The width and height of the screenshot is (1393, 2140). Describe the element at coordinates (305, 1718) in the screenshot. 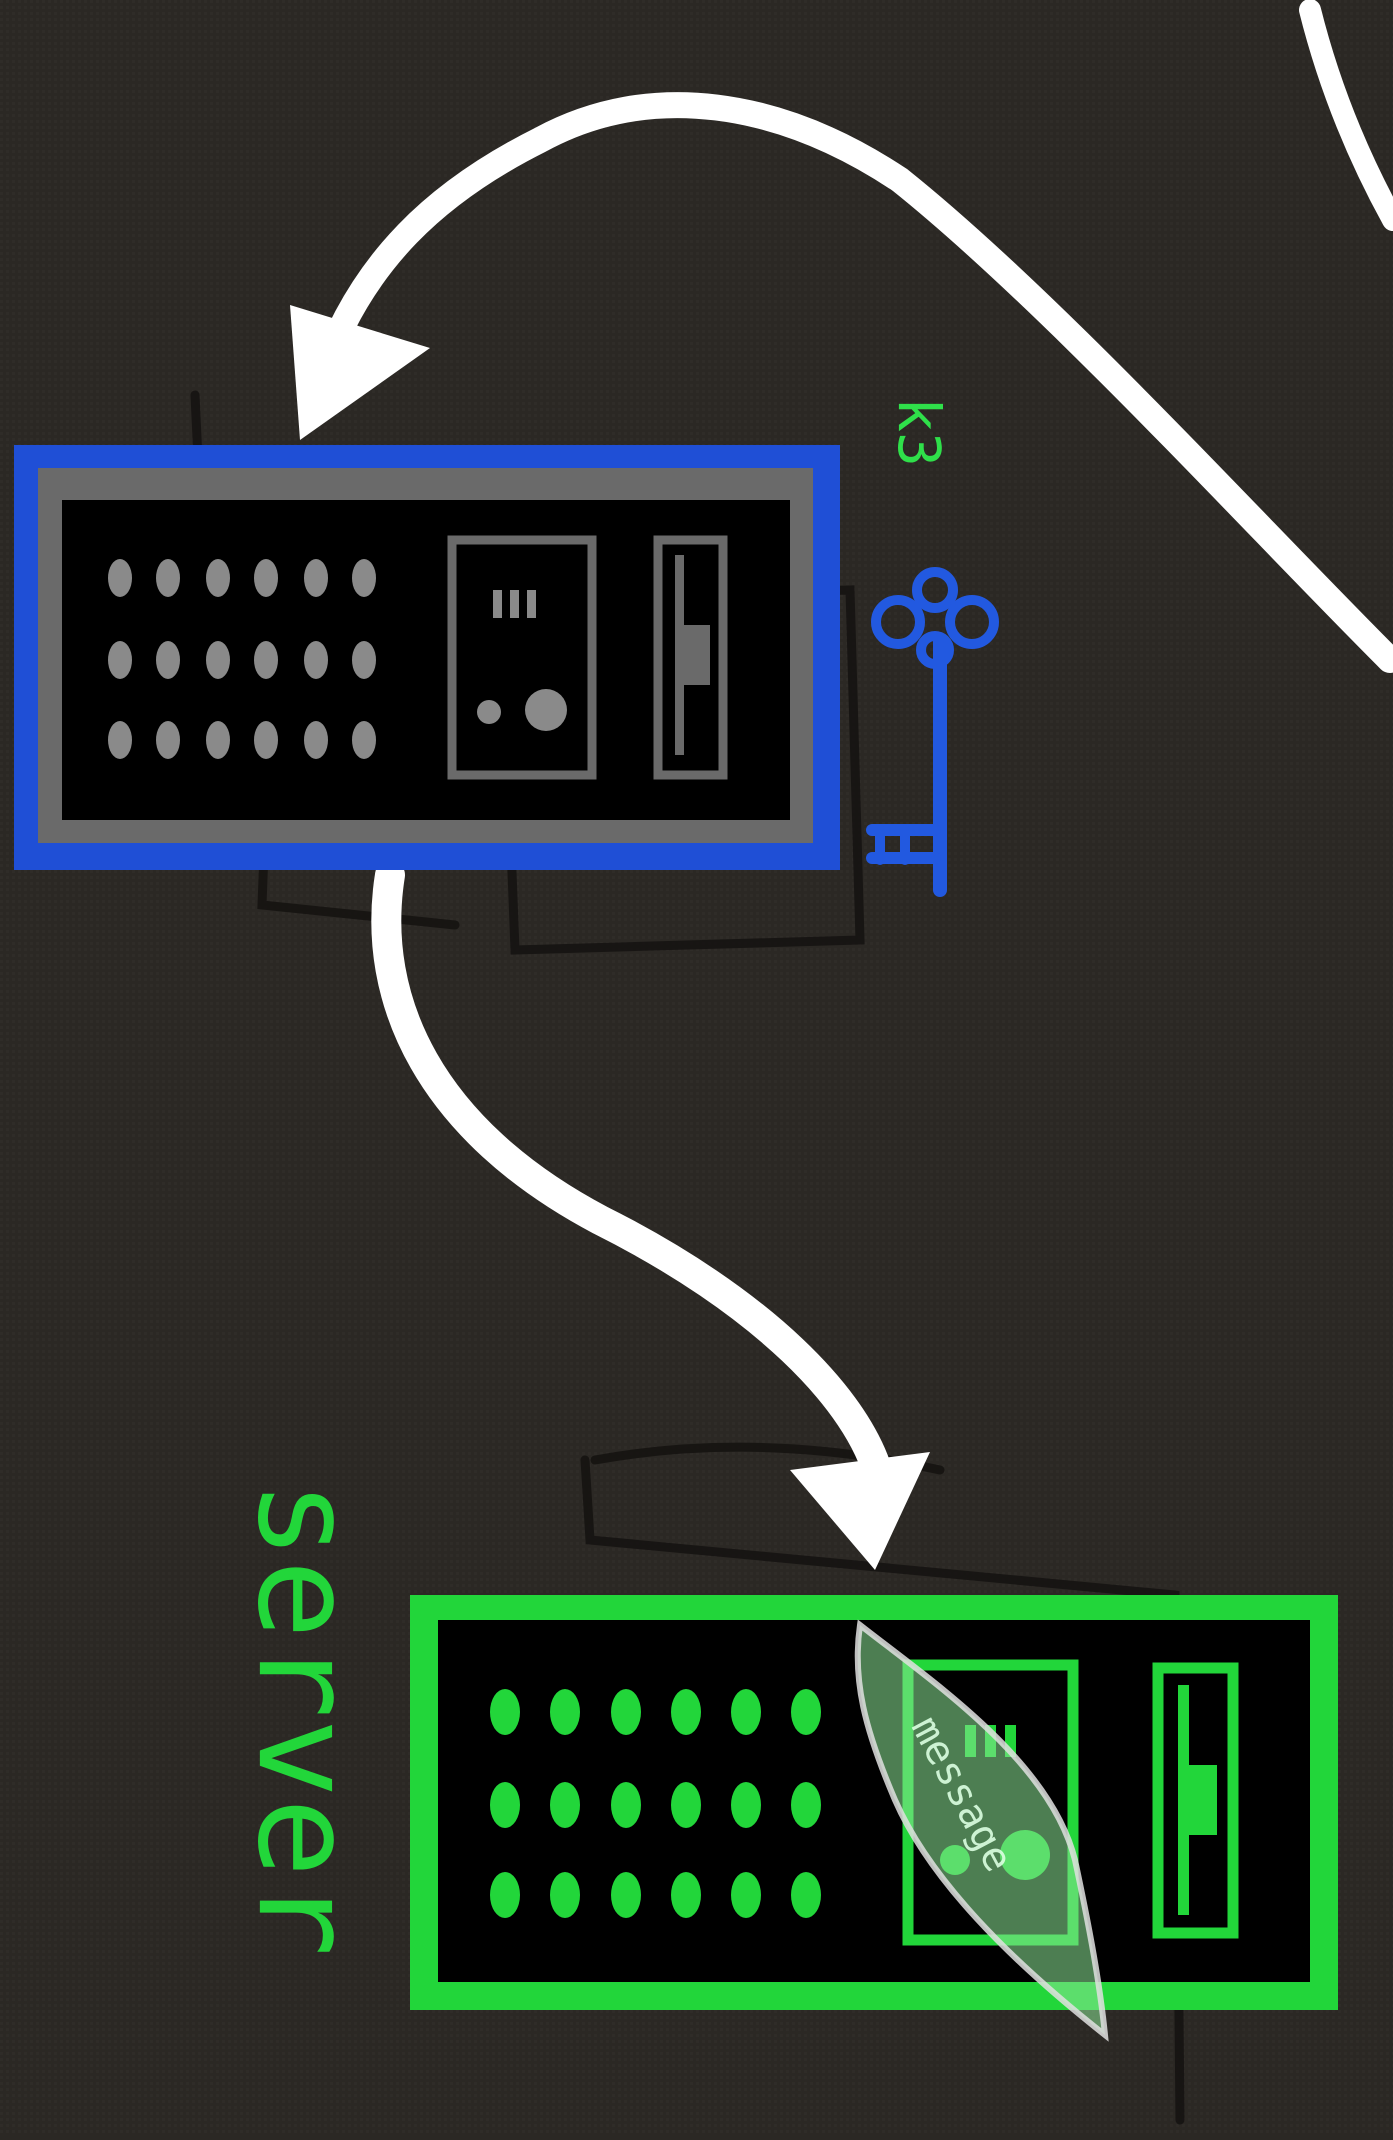

I see `server-label: server` at that location.